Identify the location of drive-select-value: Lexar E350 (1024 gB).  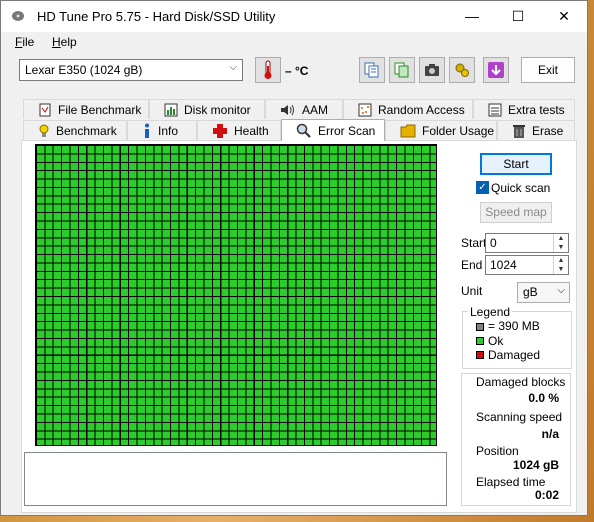
(84, 70).